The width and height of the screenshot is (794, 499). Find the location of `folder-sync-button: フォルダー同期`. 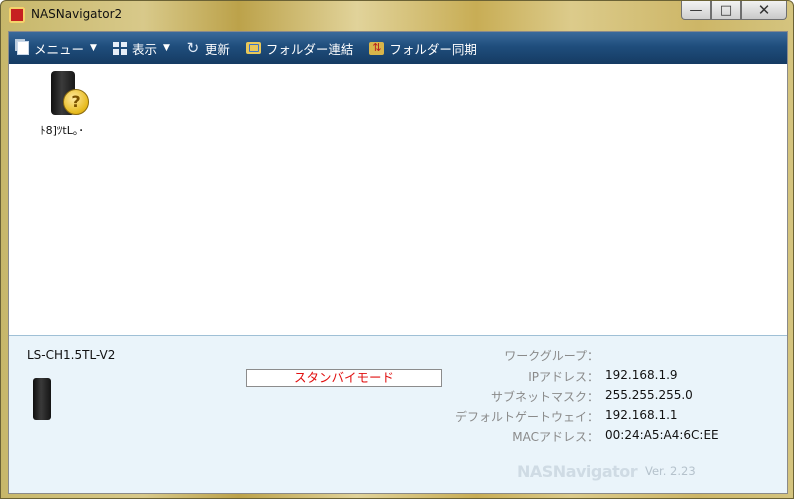

folder-sync-button: フォルダー同期 is located at coordinates (423, 48).